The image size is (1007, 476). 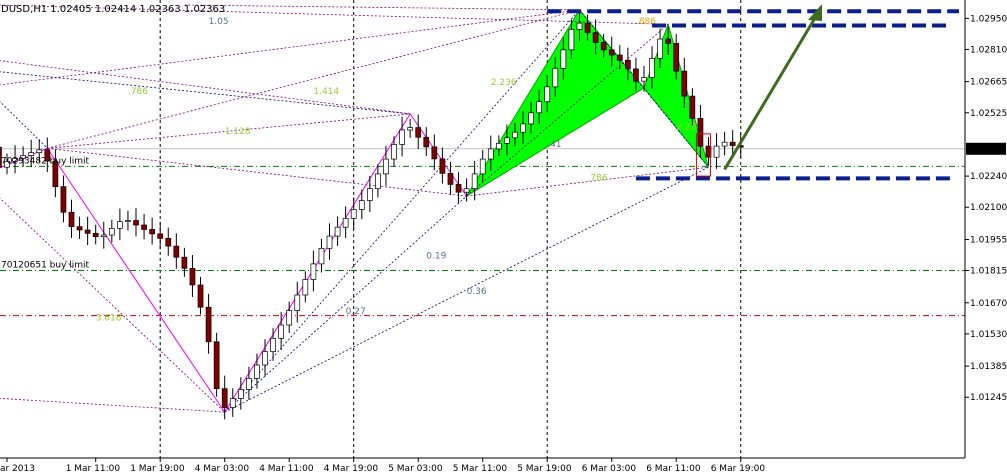 I want to click on x-tick-label: 5 Mar 19:00, so click(x=544, y=469).